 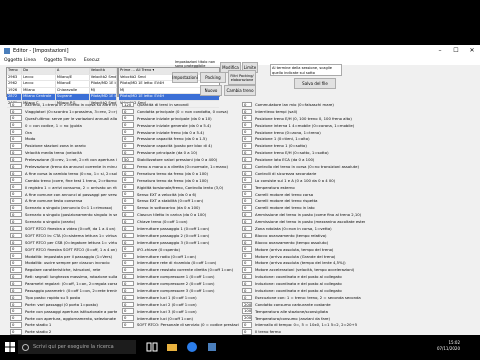 I want to click on packing-button: Packing, so click(x=213, y=77).